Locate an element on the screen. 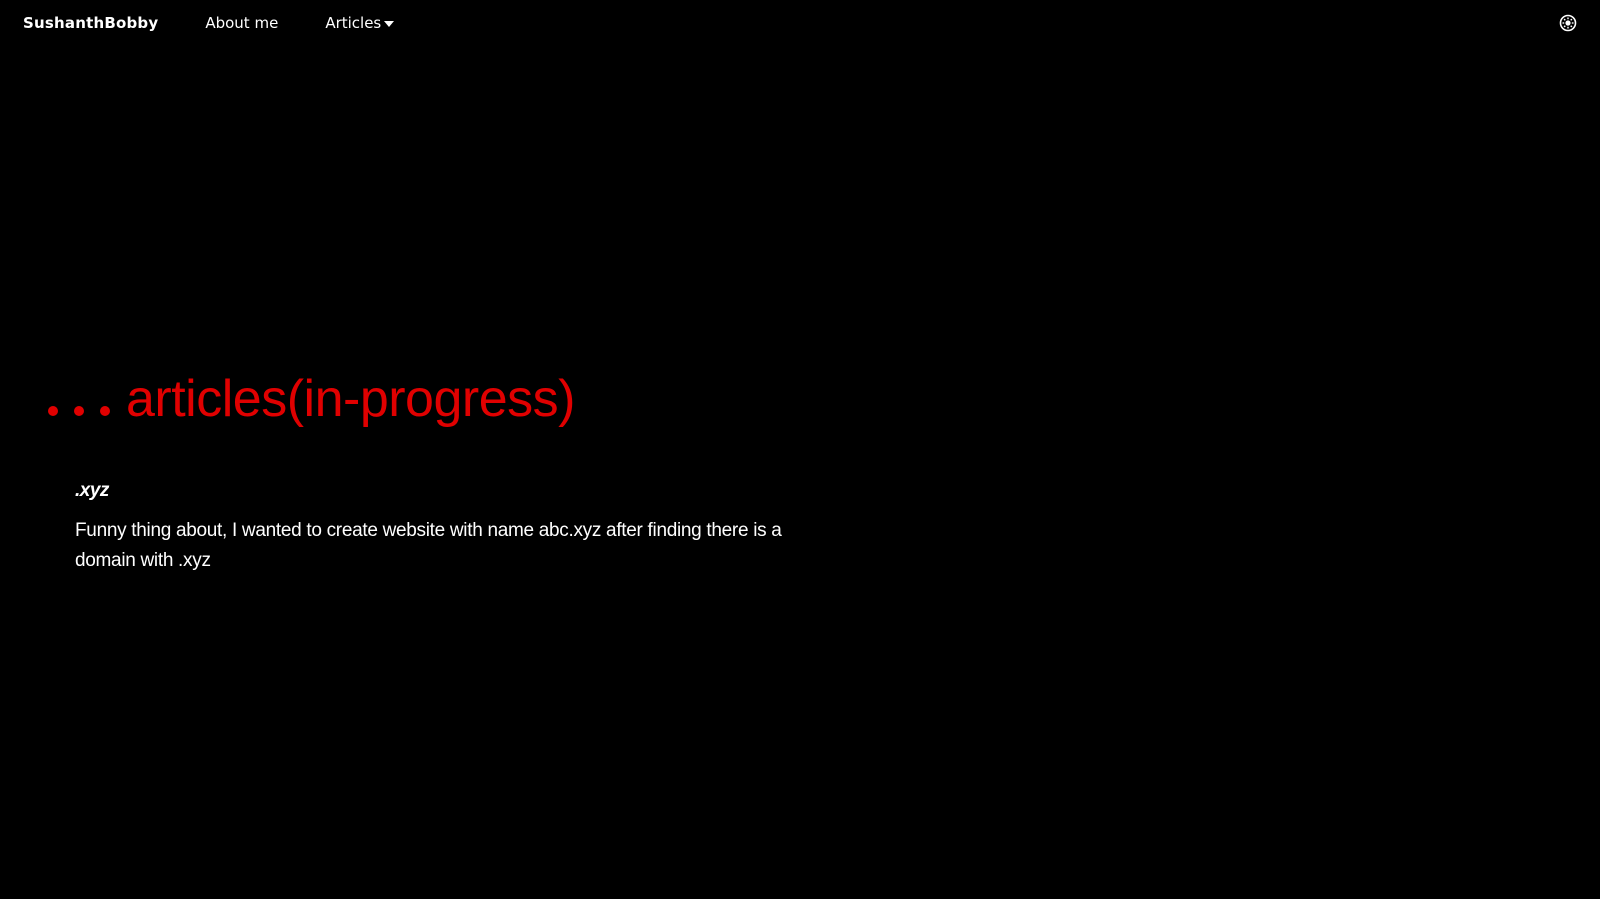 This screenshot has width=1600, height=899. page-title: articles(in-progress) is located at coordinates (350, 399).